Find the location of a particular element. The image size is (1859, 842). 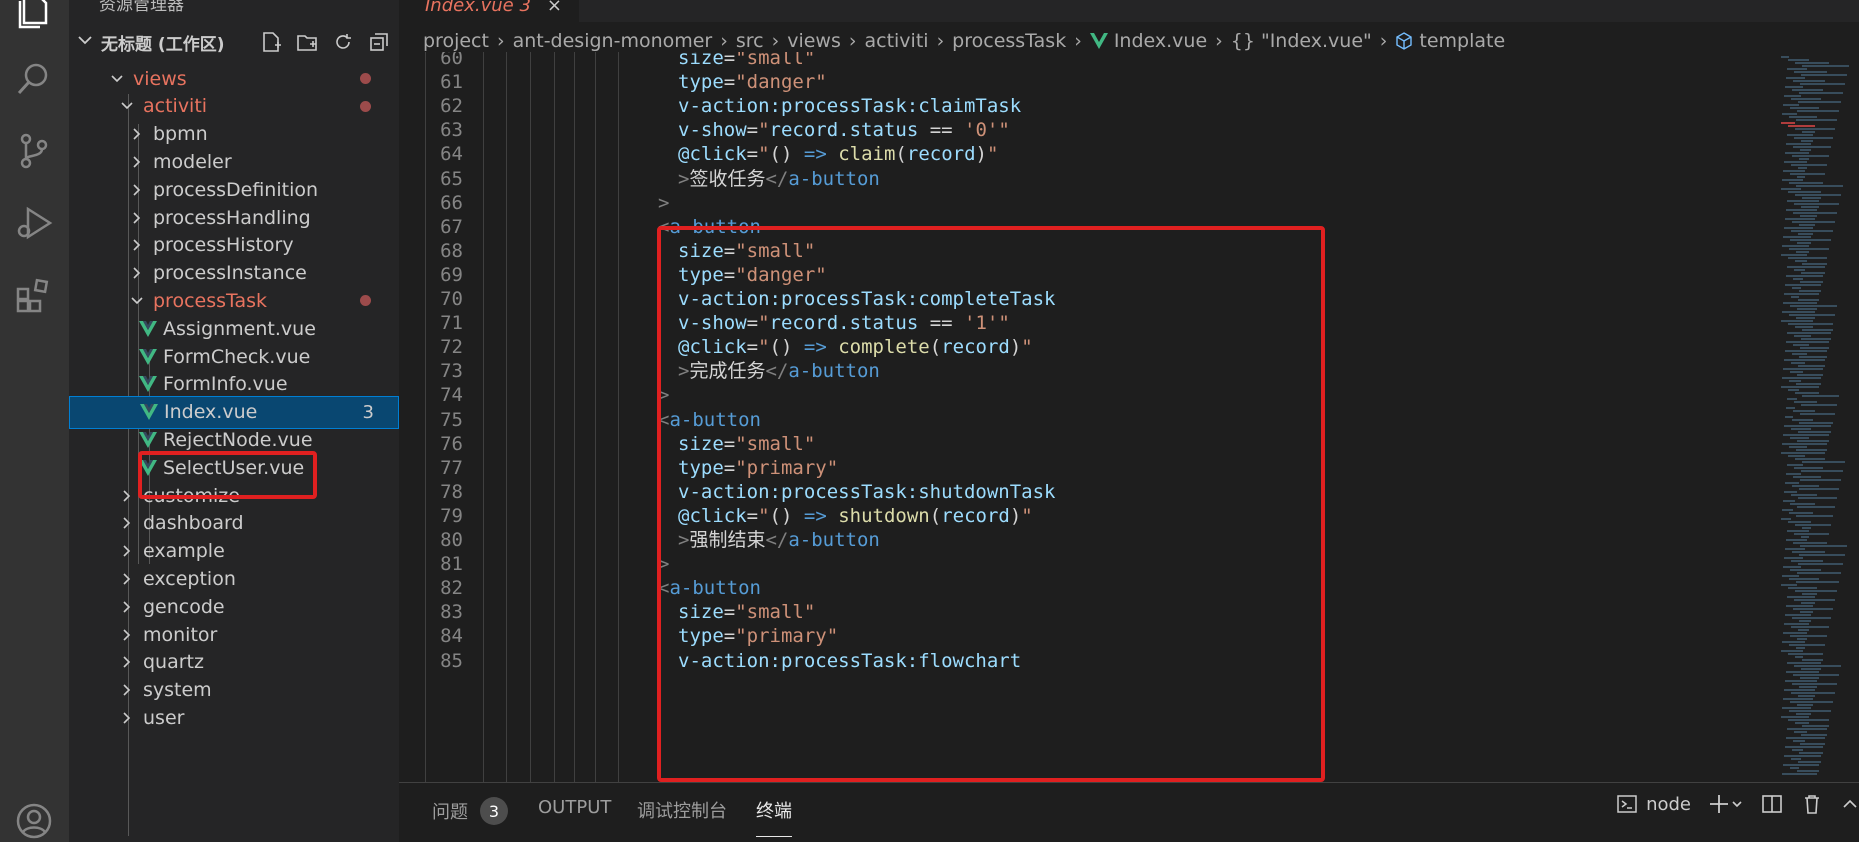

breadcrumb-item: processTask is located at coordinates (1009, 41).